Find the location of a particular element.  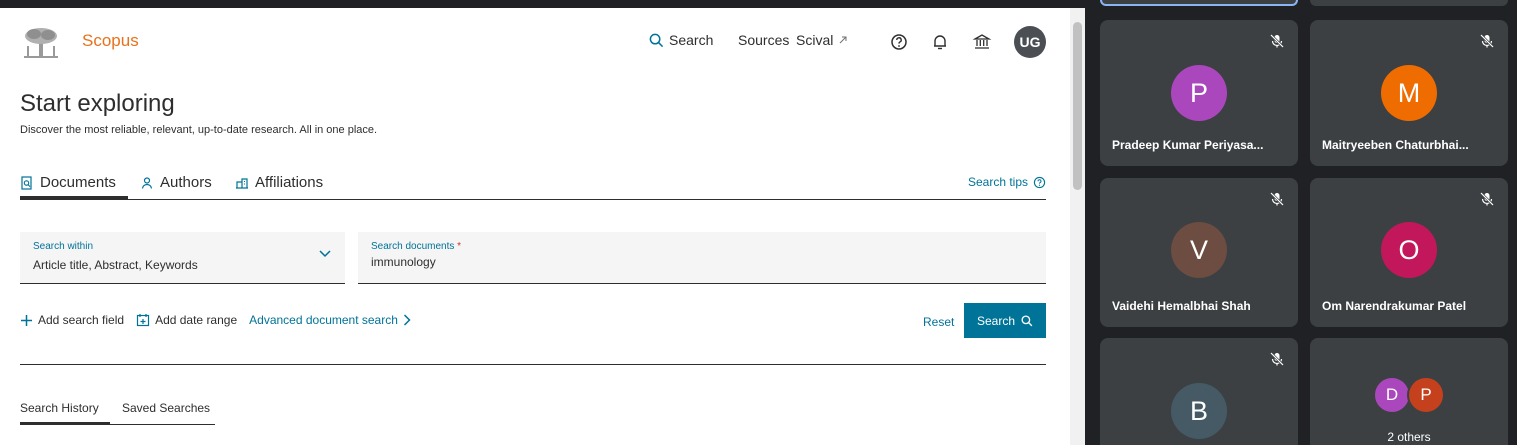

reset-button: Reset is located at coordinates (938, 322).